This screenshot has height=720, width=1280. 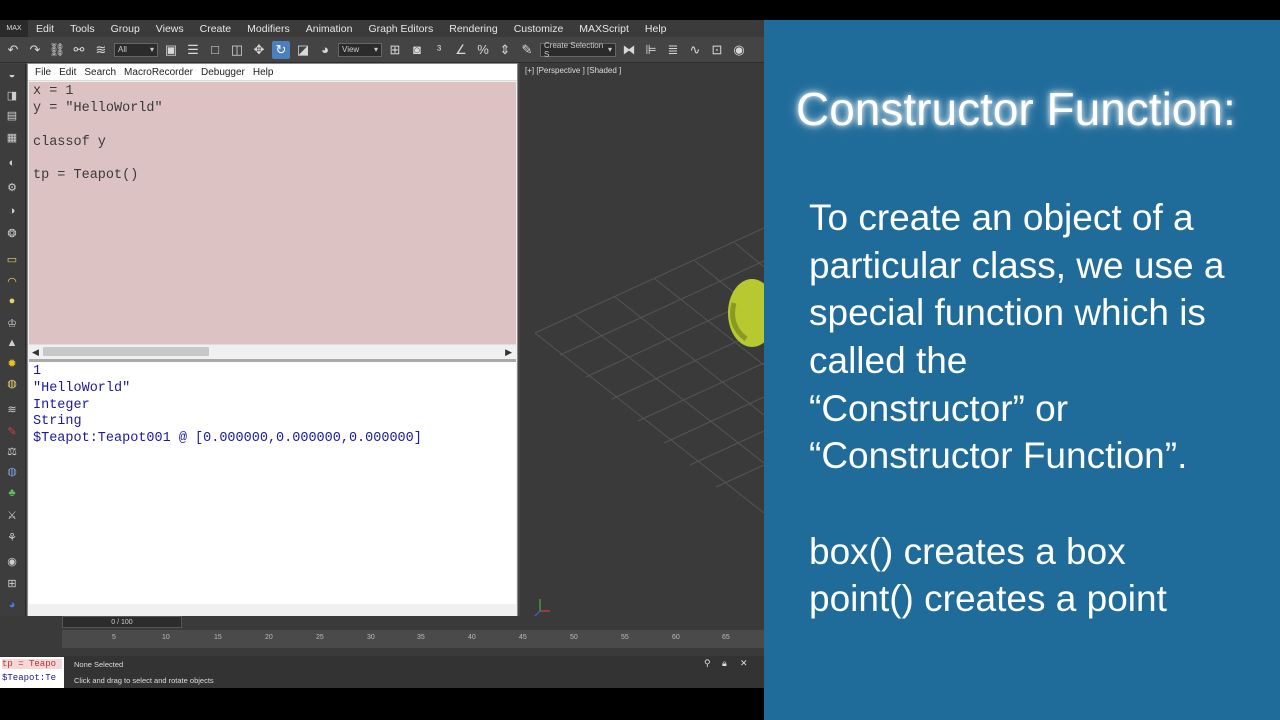 What do you see at coordinates (193, 50) in the screenshot?
I see `select-by-name-icon: ☰` at bounding box center [193, 50].